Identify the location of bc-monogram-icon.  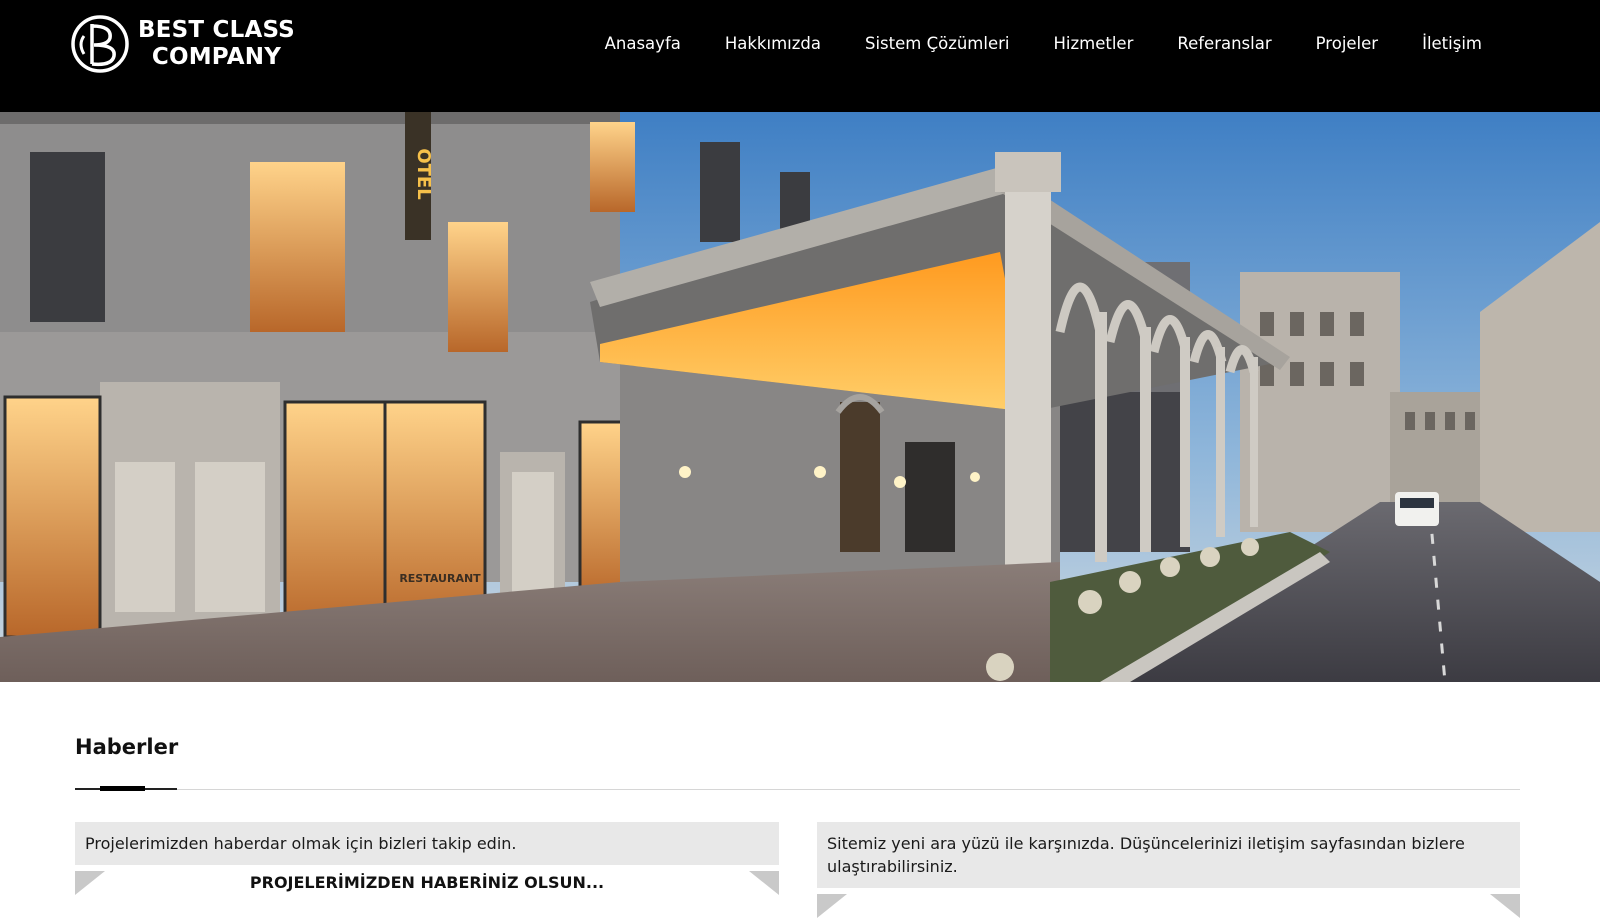
(100, 44).